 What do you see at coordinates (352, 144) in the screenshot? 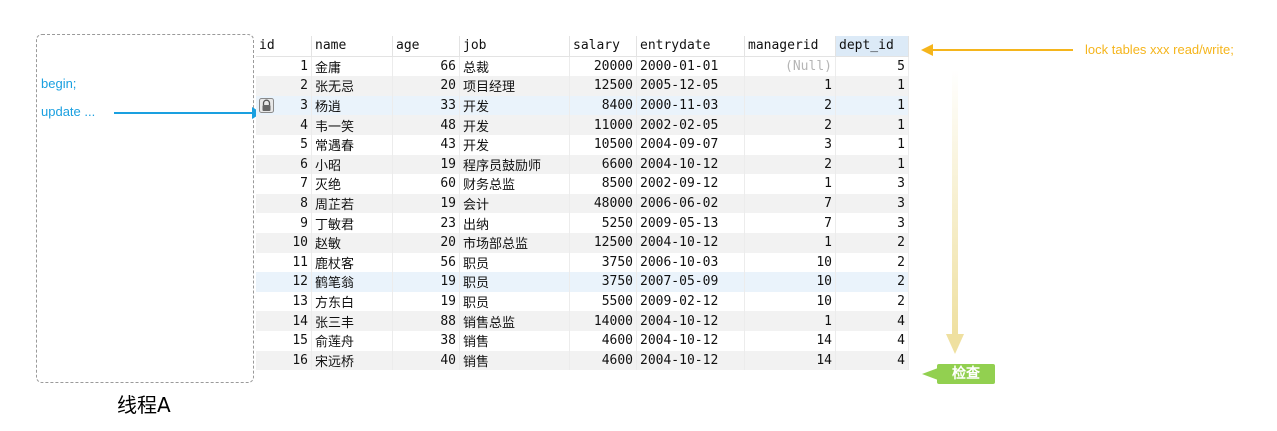
I see `cell-name: 常遇春` at bounding box center [352, 144].